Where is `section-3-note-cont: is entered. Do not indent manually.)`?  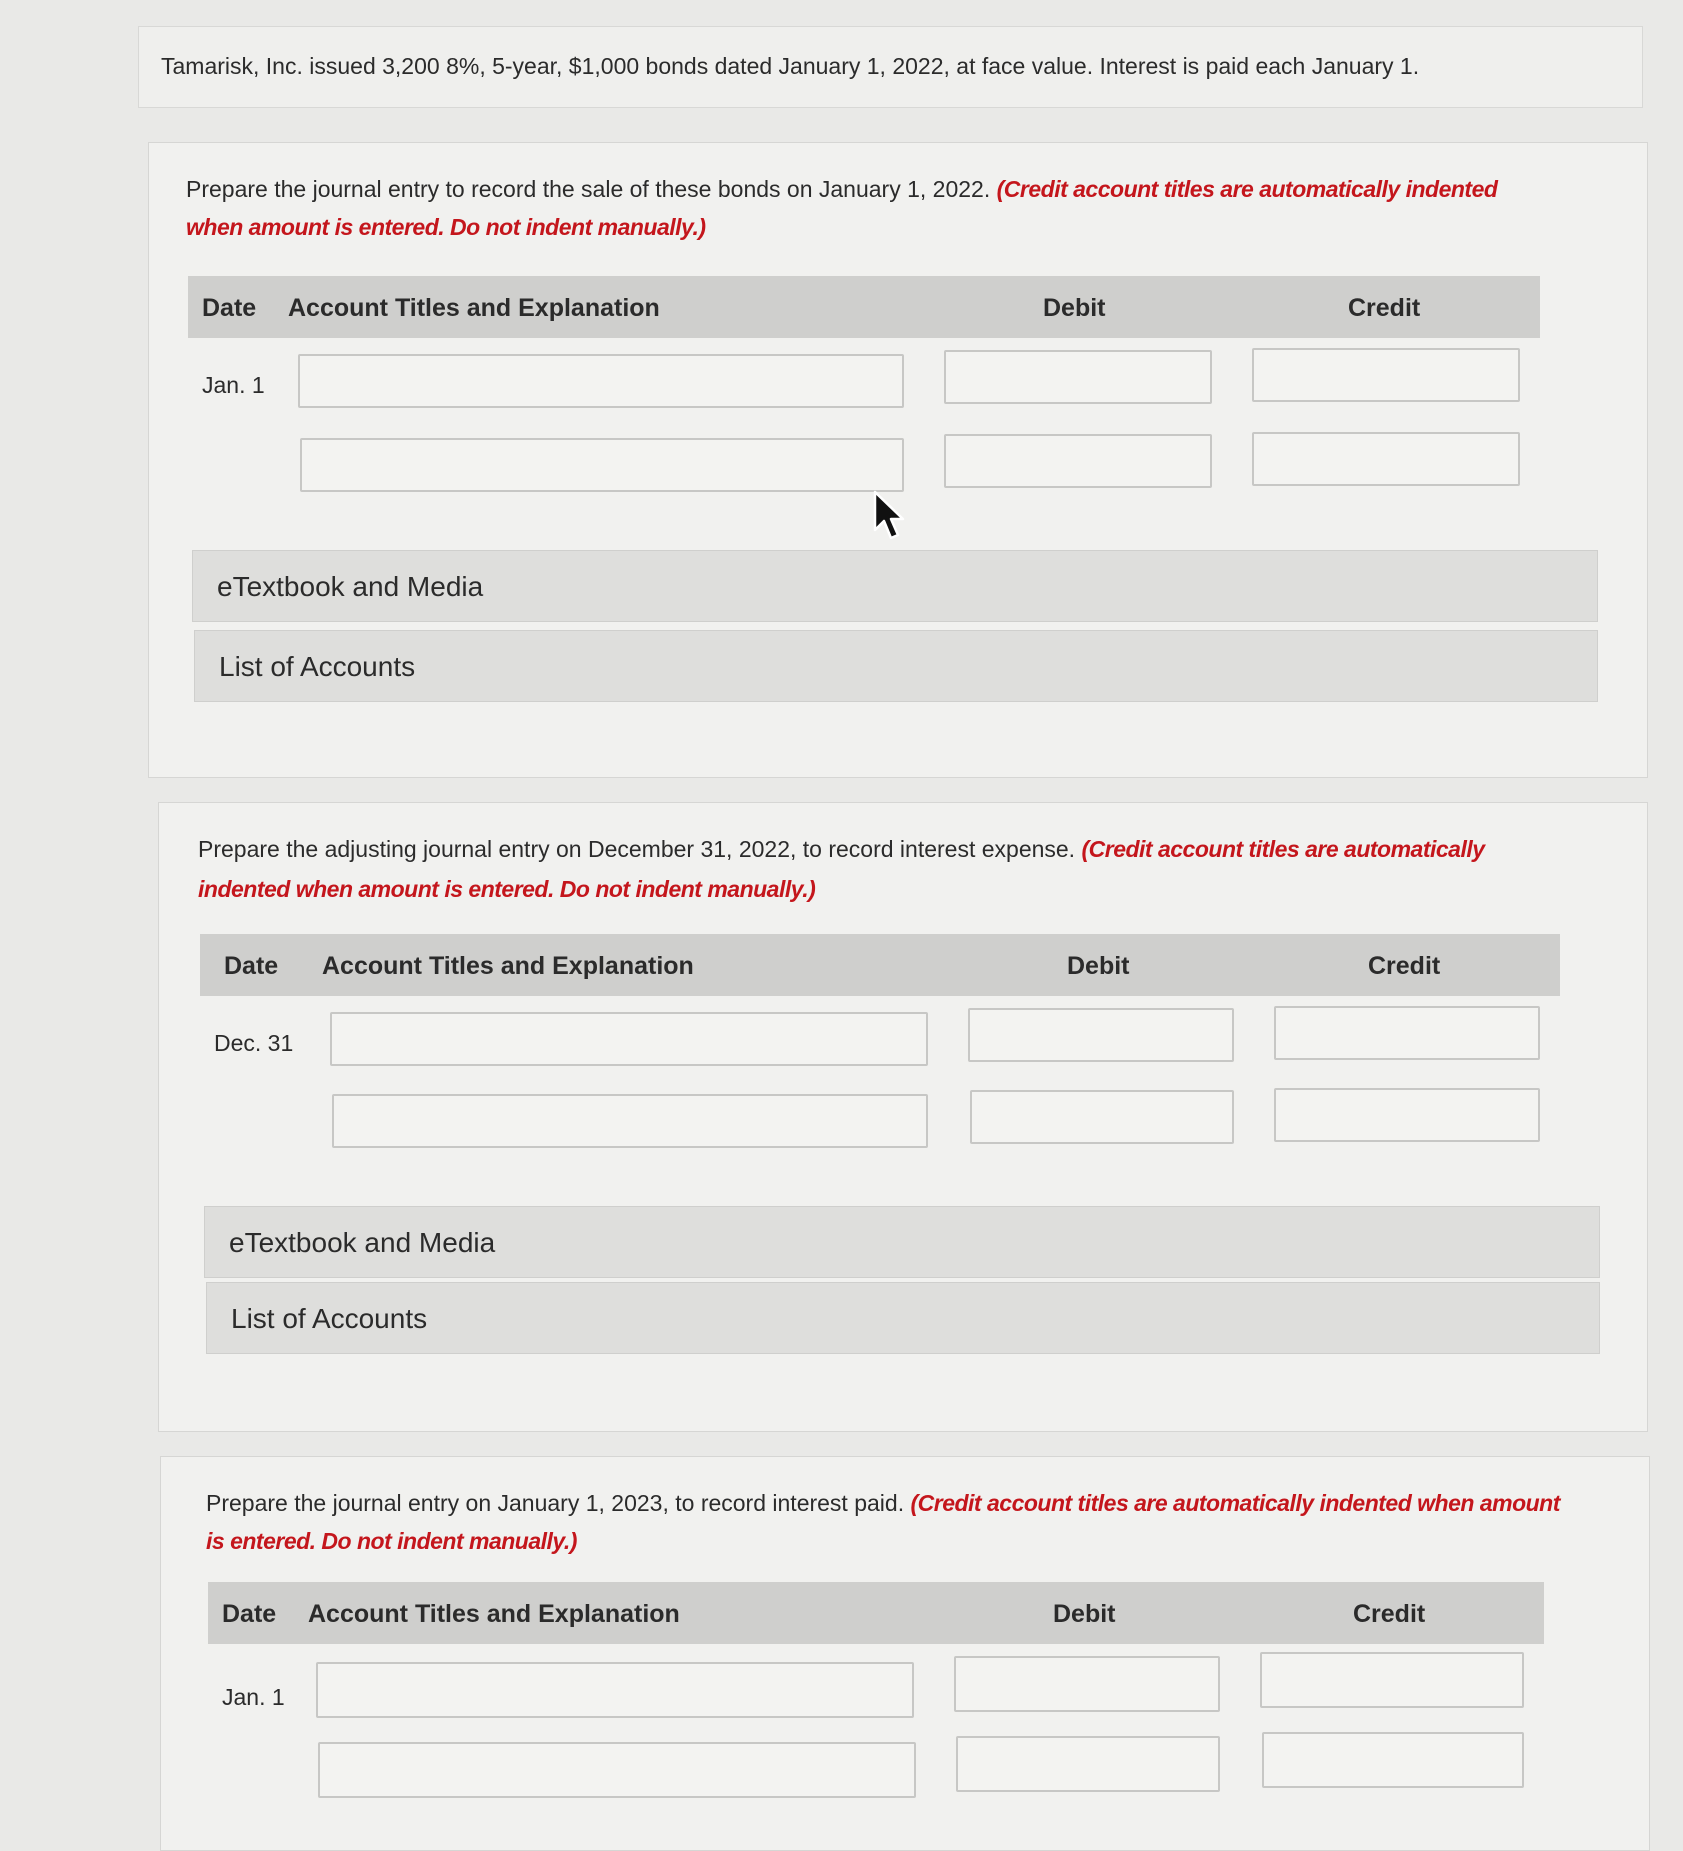
section-3-note-cont: is entered. Do not indent manually.) is located at coordinates (391, 1541).